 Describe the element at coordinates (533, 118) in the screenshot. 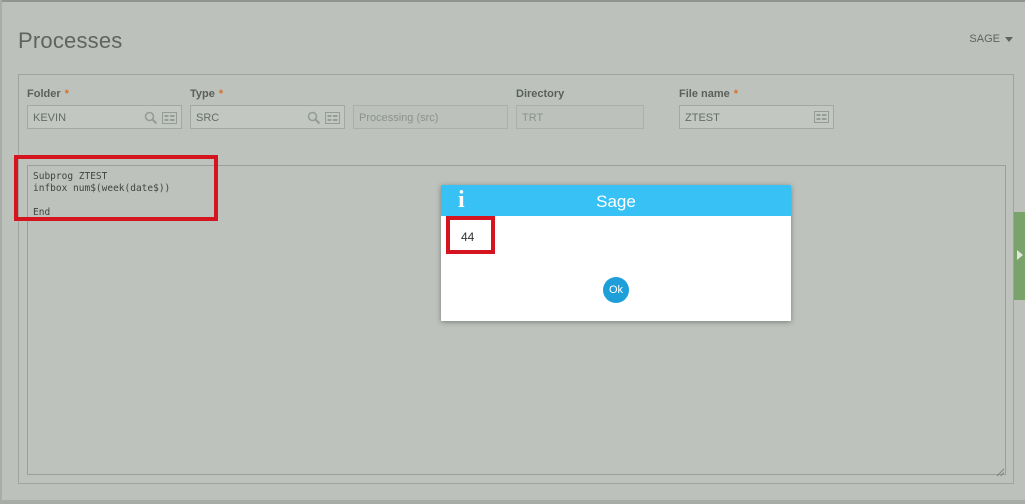

I see `directory-value: TRT` at that location.